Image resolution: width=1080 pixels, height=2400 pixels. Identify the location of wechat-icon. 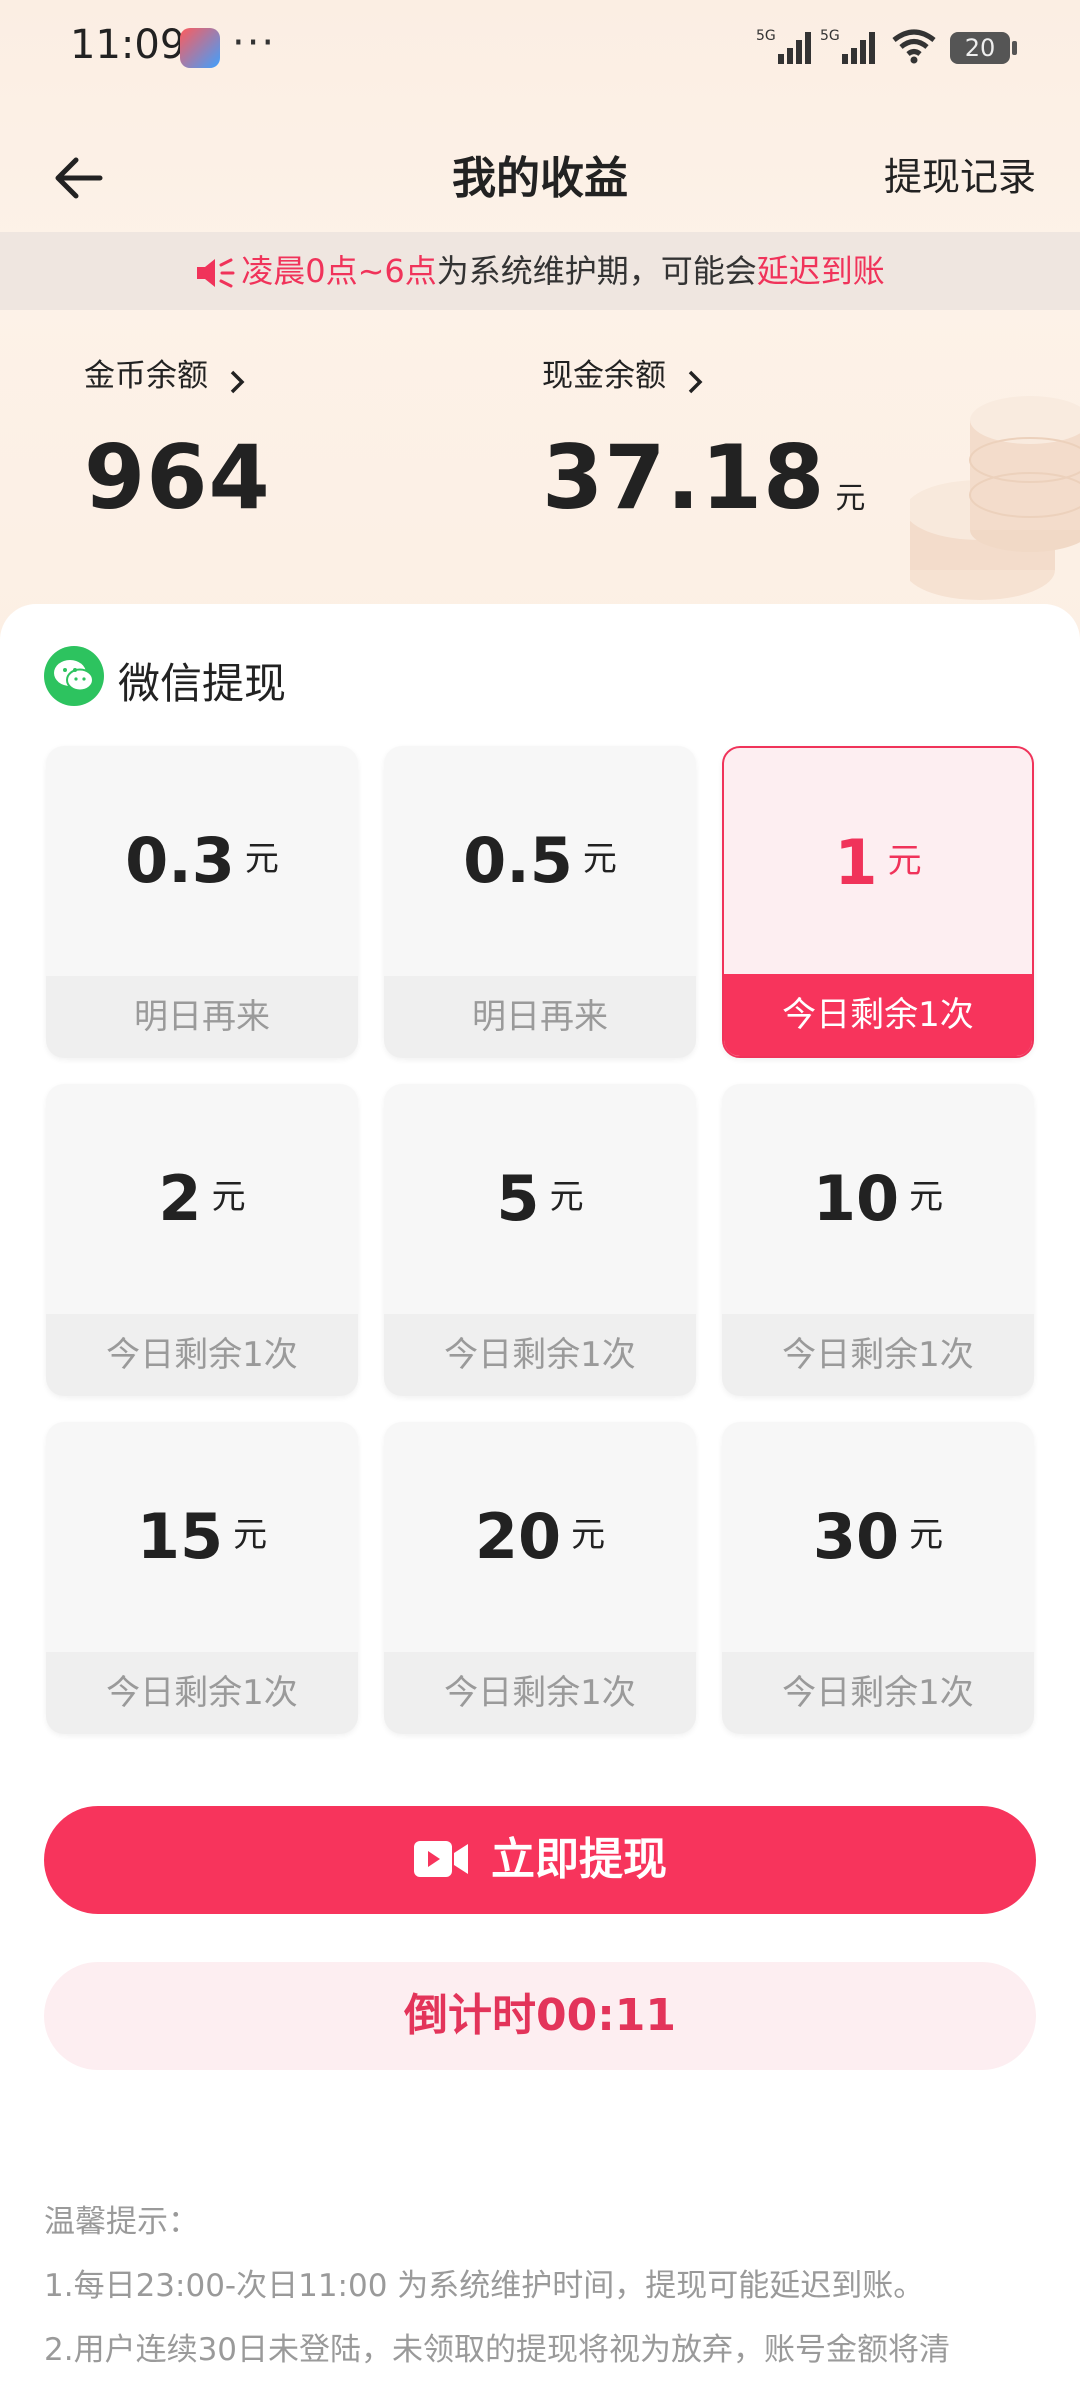
(74, 676).